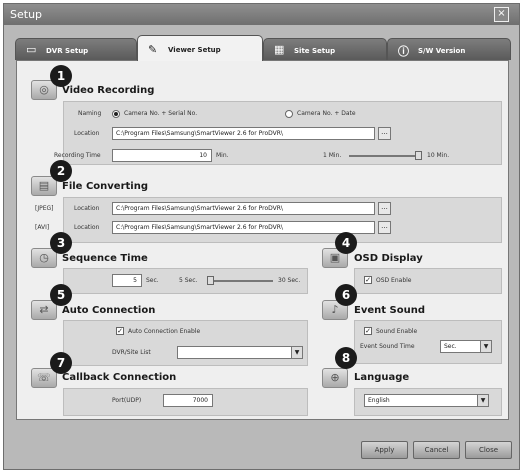 The height and width of the screenshot is (473, 523). I want to click on tab-label: S/W Version, so click(442, 51).